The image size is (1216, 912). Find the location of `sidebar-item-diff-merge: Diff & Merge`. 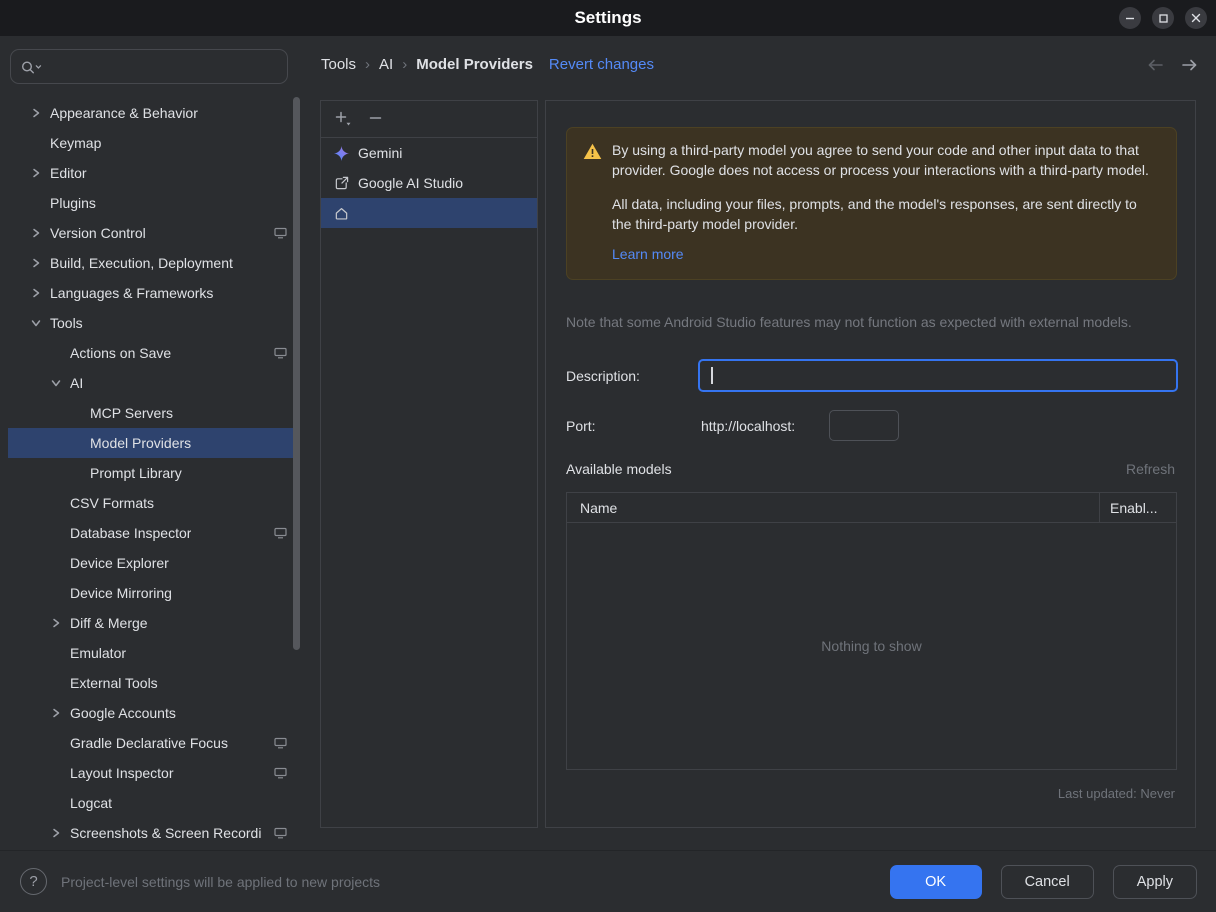

sidebar-item-diff-merge: Diff & Merge is located at coordinates (154, 623).